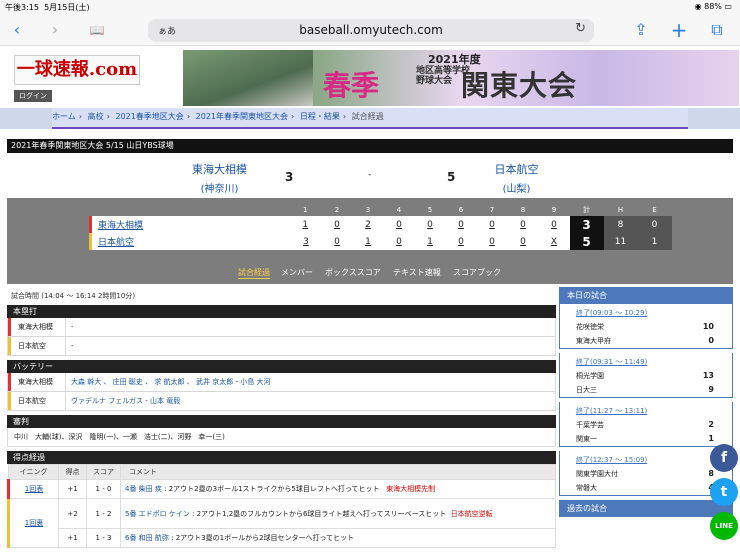 This screenshot has height=555, width=740. Describe the element at coordinates (33, 523) in the screenshot. I see `inning-link: 1回裏` at that location.